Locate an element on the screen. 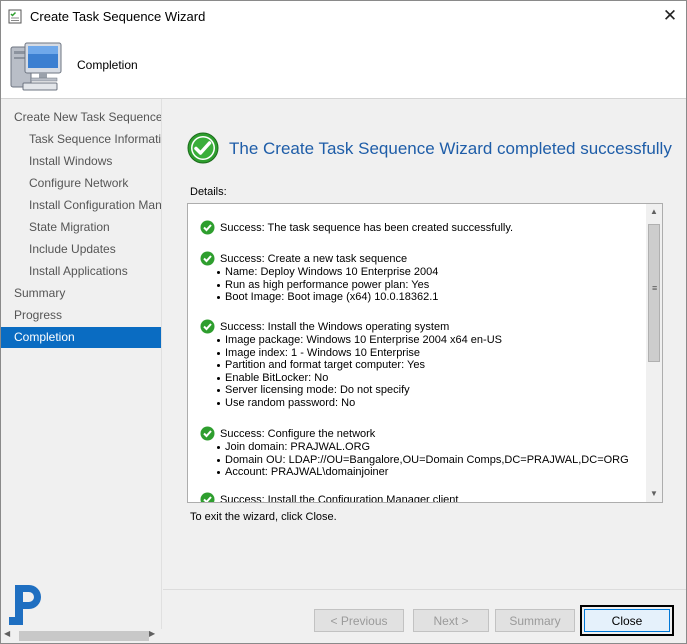  details-section-head: Success: Create a new task sequence is located at coordinates (314, 259).